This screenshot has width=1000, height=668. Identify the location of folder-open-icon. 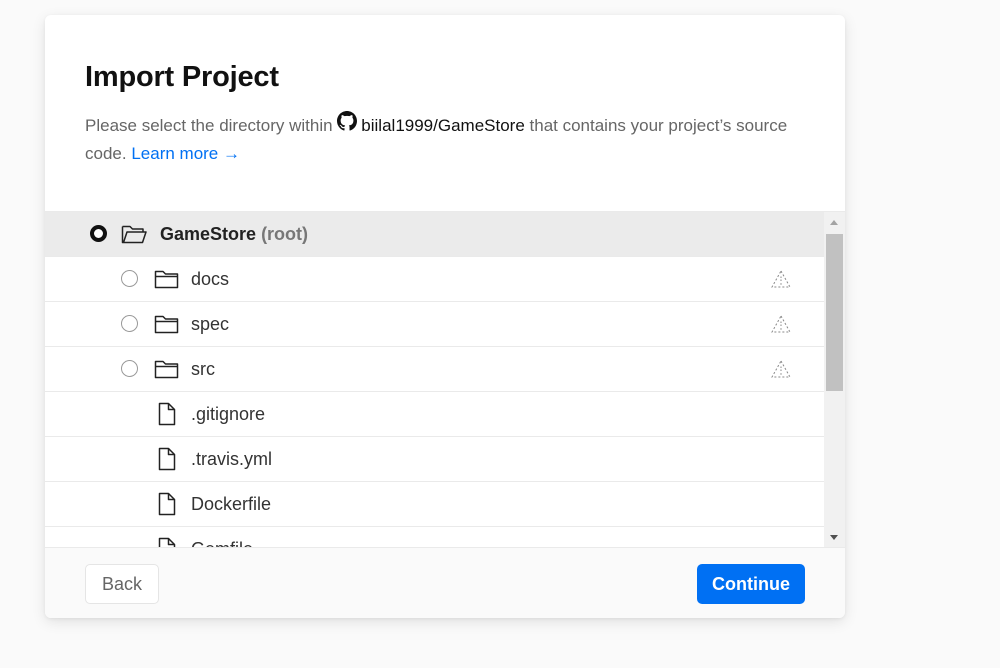
(134, 234).